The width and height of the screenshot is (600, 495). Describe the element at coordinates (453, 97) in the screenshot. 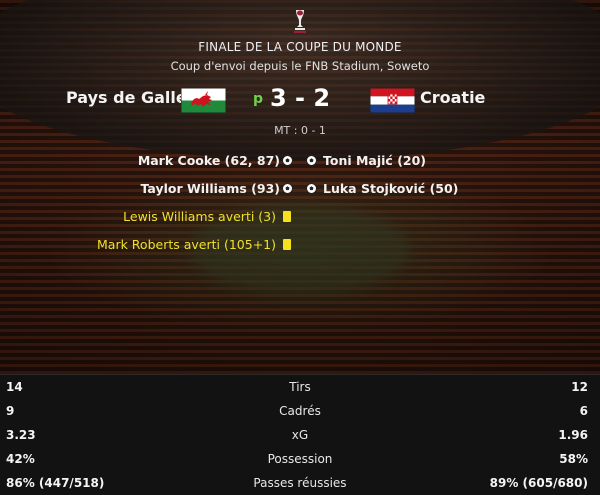

I see `away-team-name: Croatie` at that location.